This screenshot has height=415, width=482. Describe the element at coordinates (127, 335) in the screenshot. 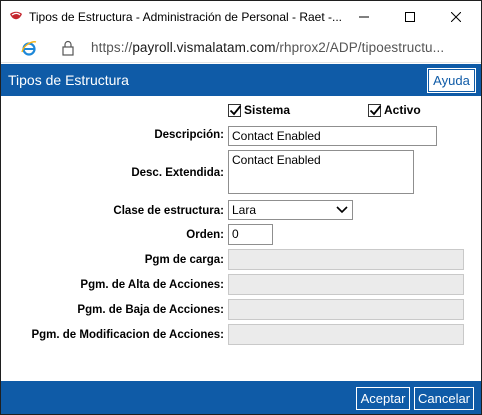

I see `pgm-modif-label: Pgm. de Modificacion de Acciones:` at that location.